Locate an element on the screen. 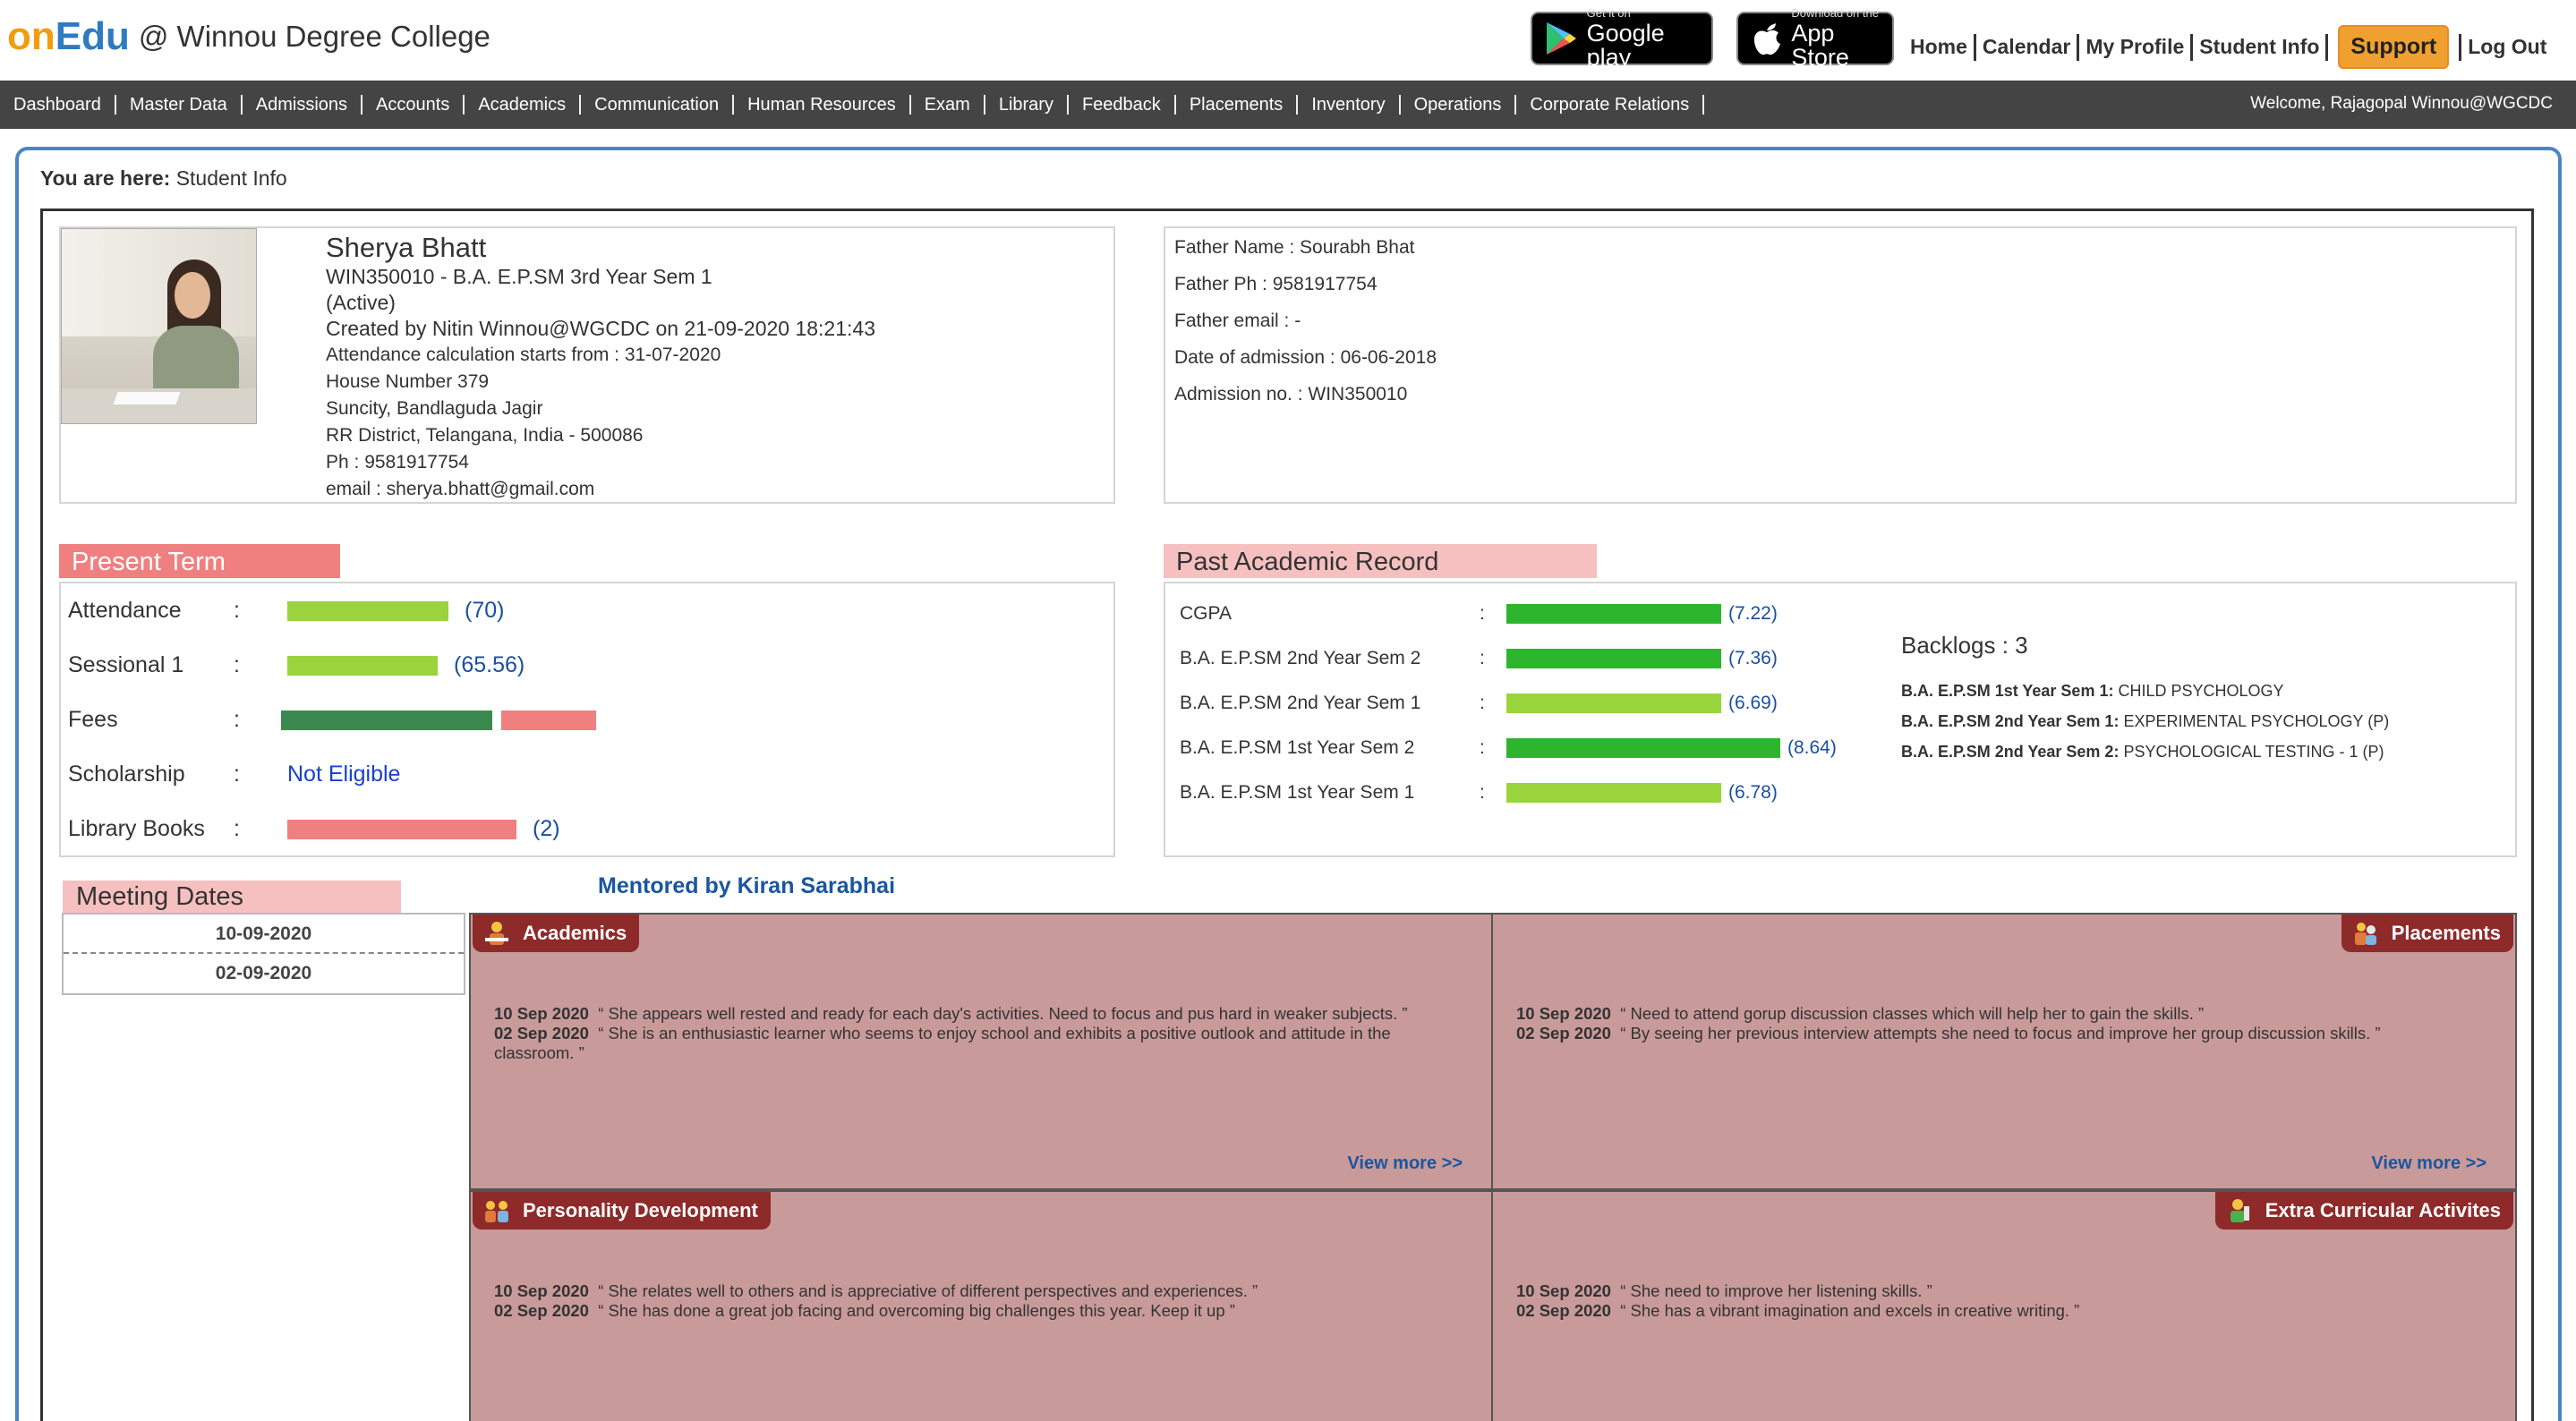 The width and height of the screenshot is (2576, 1421). academics-view-more-link: View more >> is located at coordinates (1405, 1163).